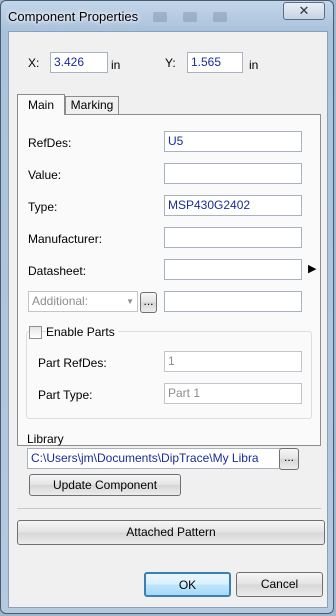  Describe the element at coordinates (233, 173) in the screenshot. I see `value-input` at that location.